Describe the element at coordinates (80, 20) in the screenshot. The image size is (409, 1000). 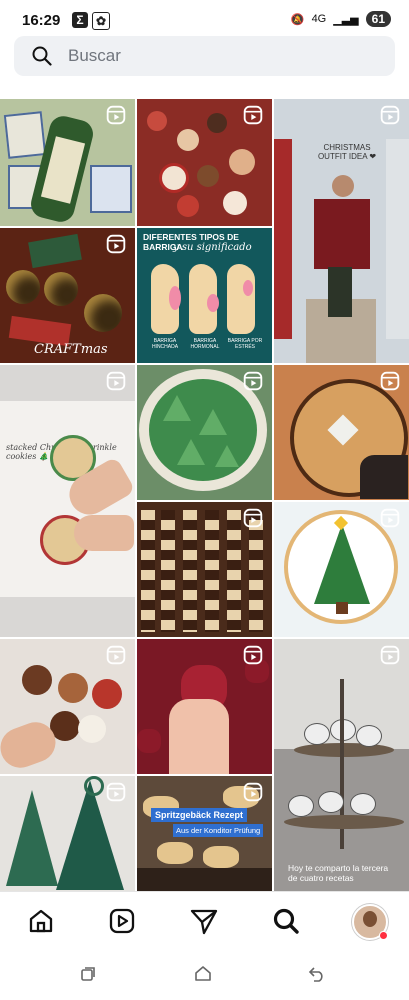
I see `notification-sigma-icon: Σ` at that location.